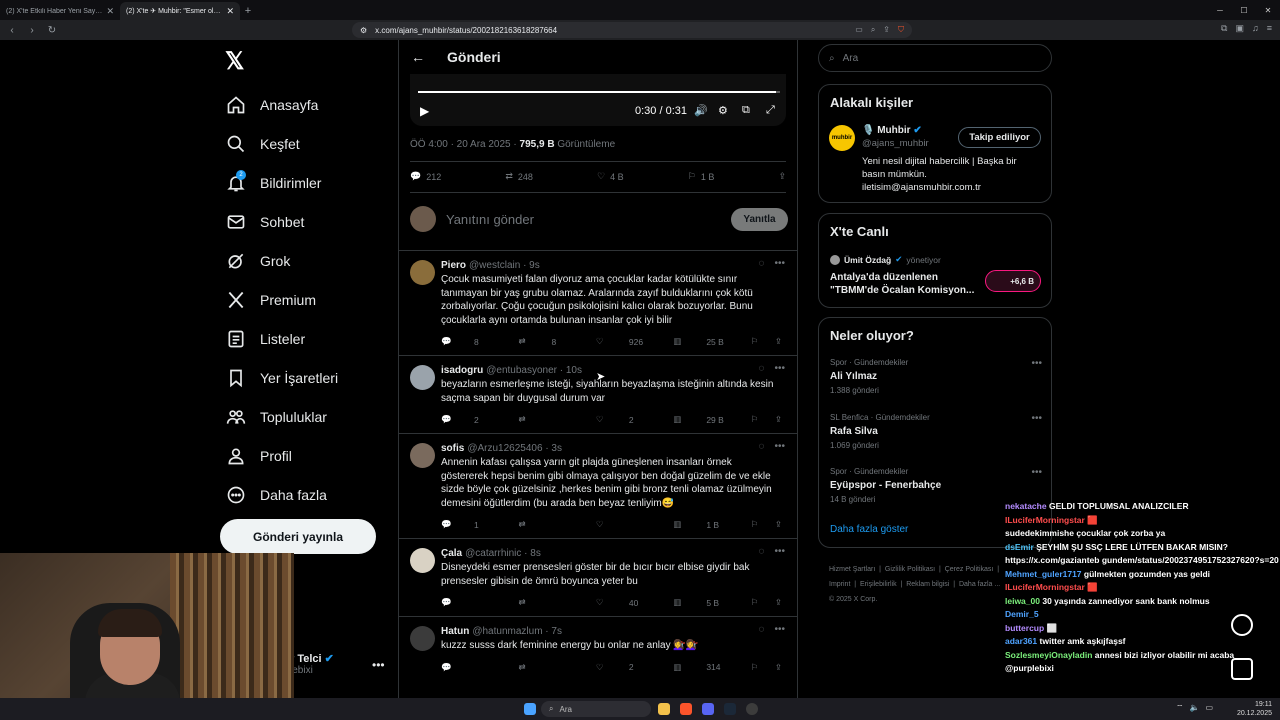 This screenshot has width=1280, height=720. What do you see at coordinates (490, 219) in the screenshot?
I see `reply-input: Yanıtını gönder` at bounding box center [490, 219].